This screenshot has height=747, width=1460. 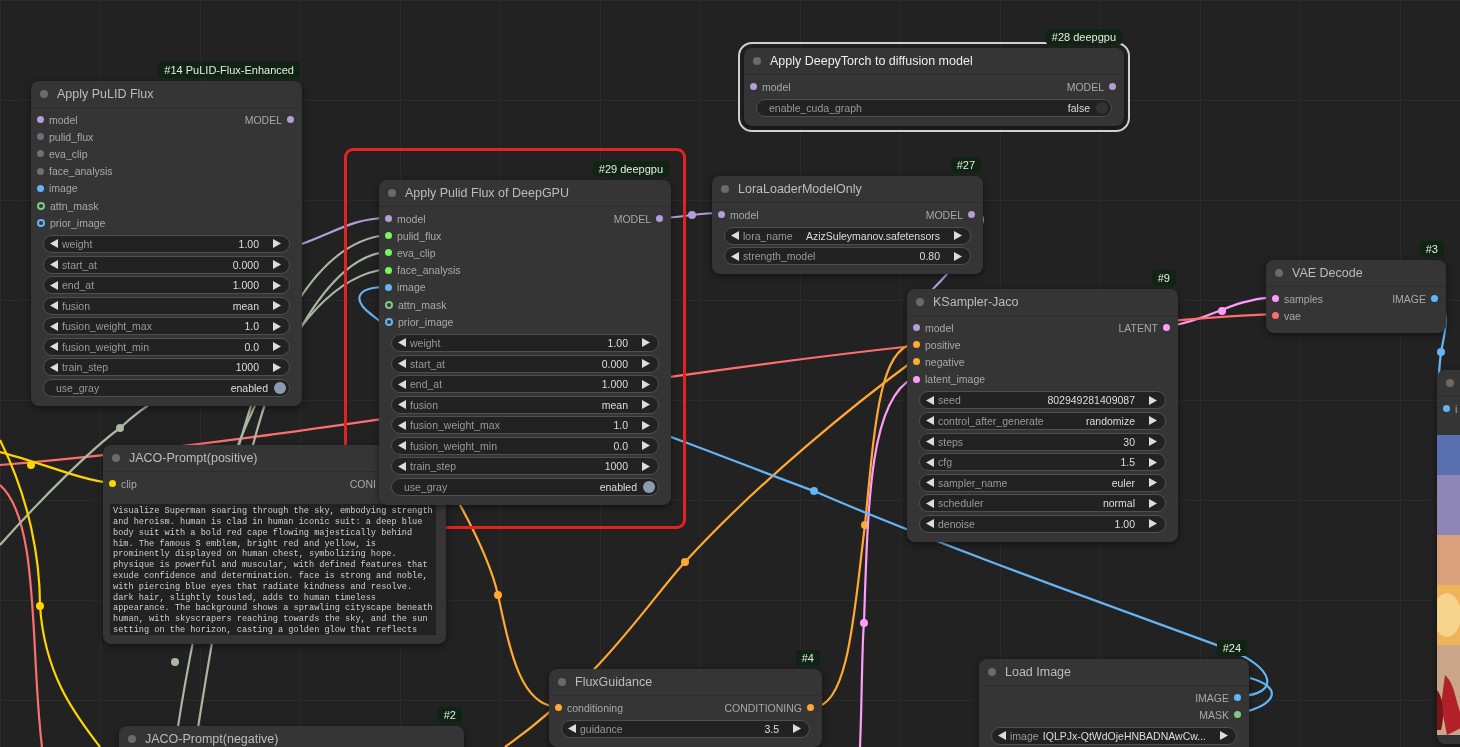 I want to click on value-widget: weight 1.00, so click(x=525, y=342).